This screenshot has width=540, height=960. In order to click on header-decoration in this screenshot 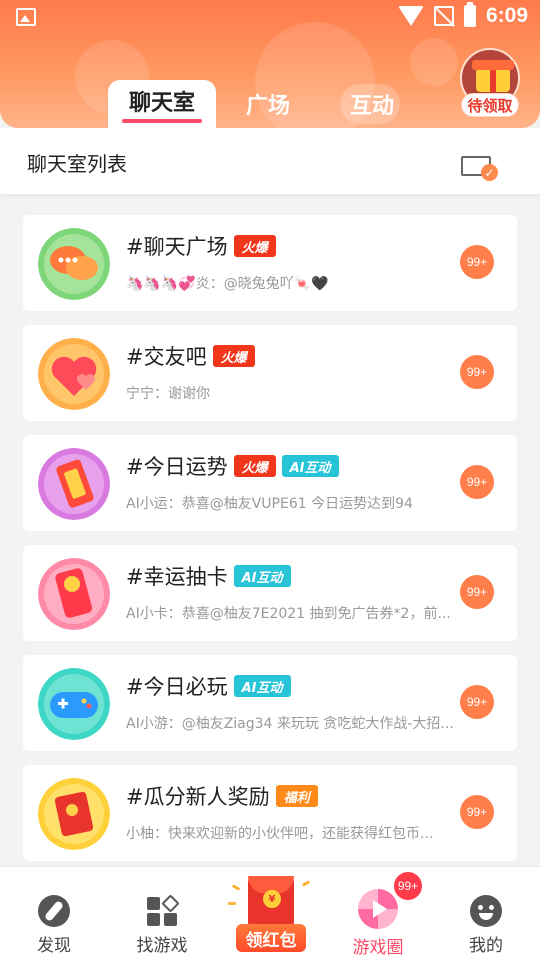, I will do `click(434, 62)`.